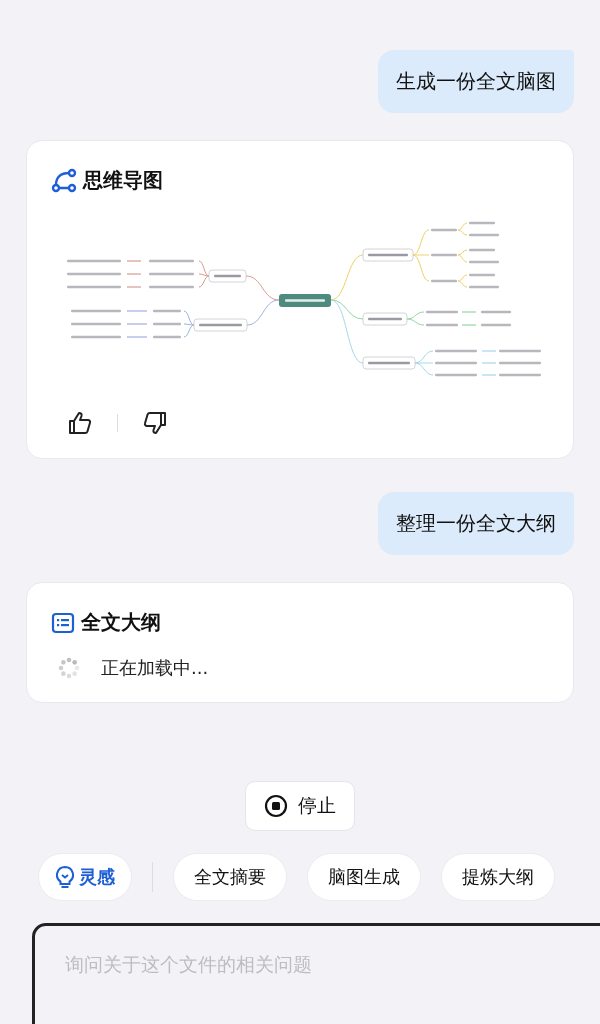 The image size is (600, 1024). Describe the element at coordinates (121, 622) in the screenshot. I see `card-title: 全文大纲` at that location.